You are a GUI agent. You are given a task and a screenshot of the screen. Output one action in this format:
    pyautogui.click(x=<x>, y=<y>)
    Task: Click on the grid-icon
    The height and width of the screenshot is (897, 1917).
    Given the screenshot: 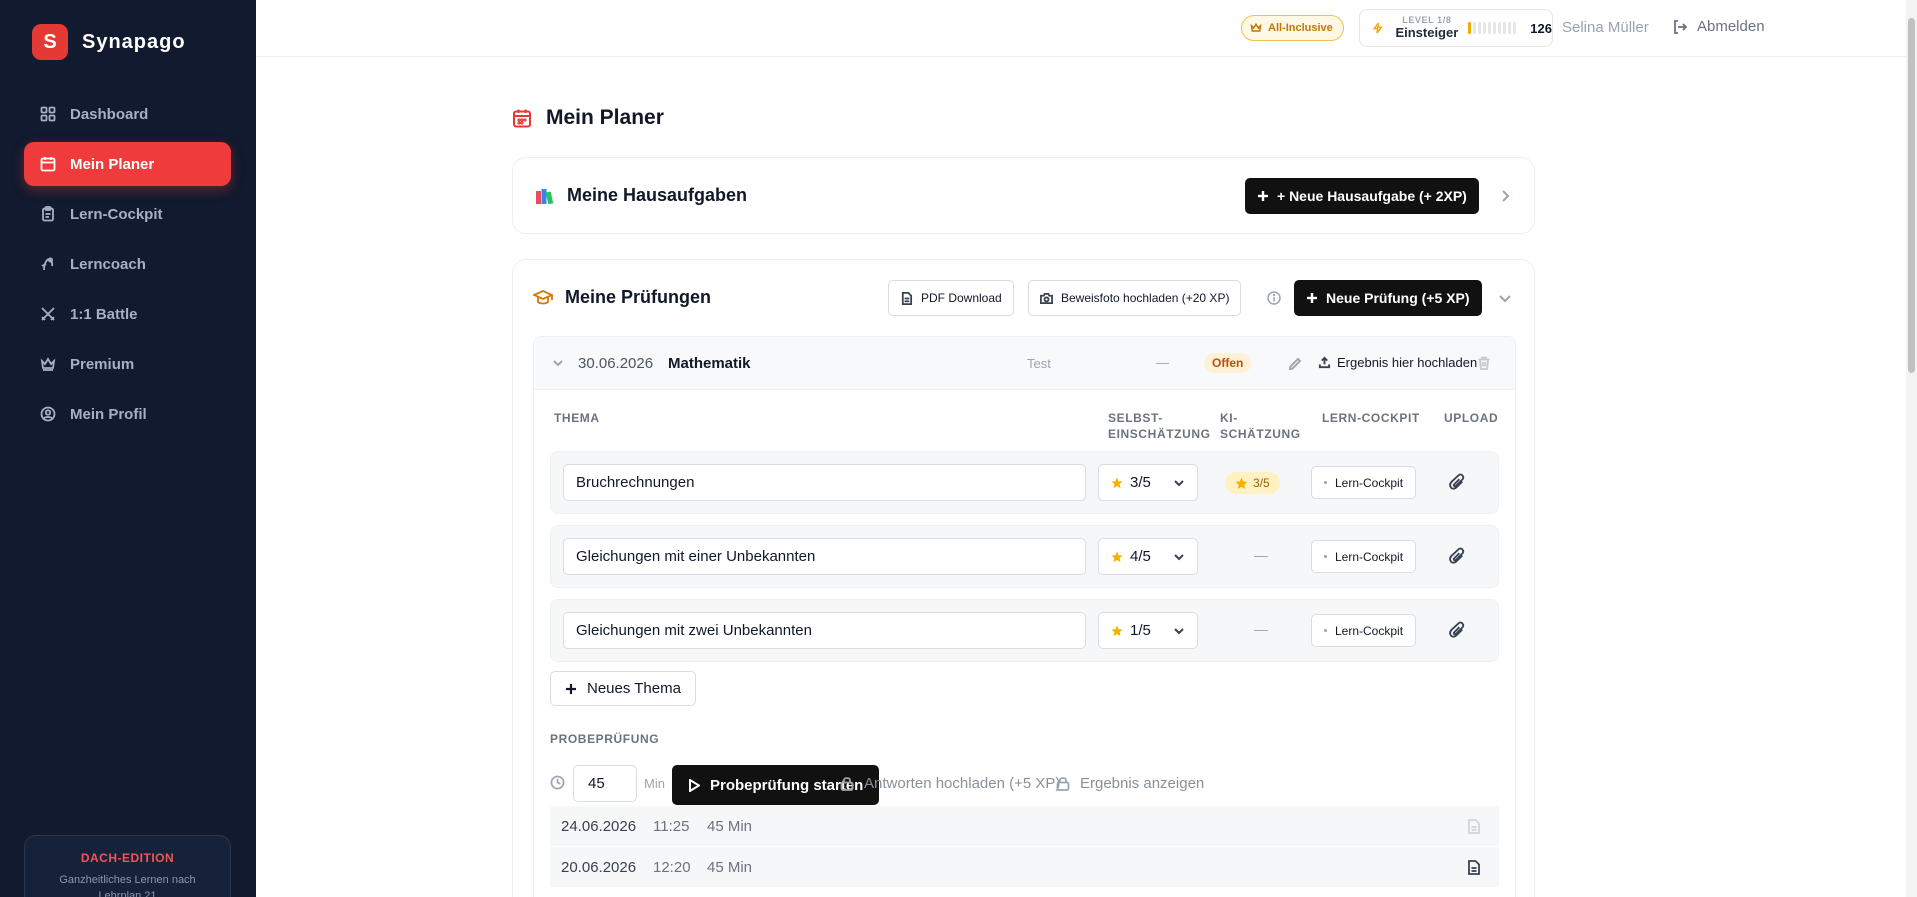 What is the action you would take?
    pyautogui.click(x=48, y=114)
    